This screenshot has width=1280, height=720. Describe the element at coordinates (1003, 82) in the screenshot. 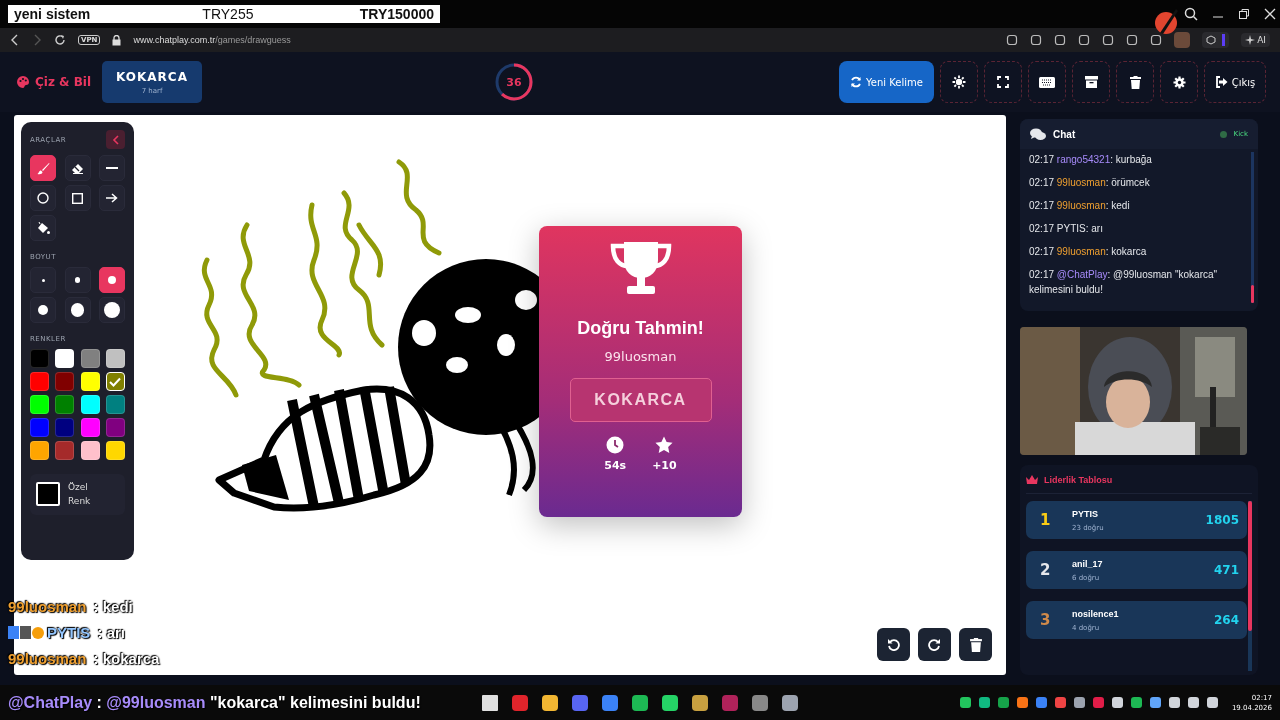

I see `fullscreen-button` at that location.